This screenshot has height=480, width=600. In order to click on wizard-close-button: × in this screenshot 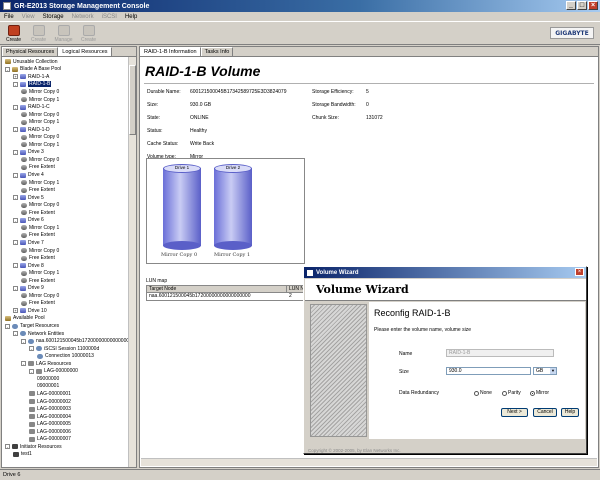, I will do `click(579, 272)`.